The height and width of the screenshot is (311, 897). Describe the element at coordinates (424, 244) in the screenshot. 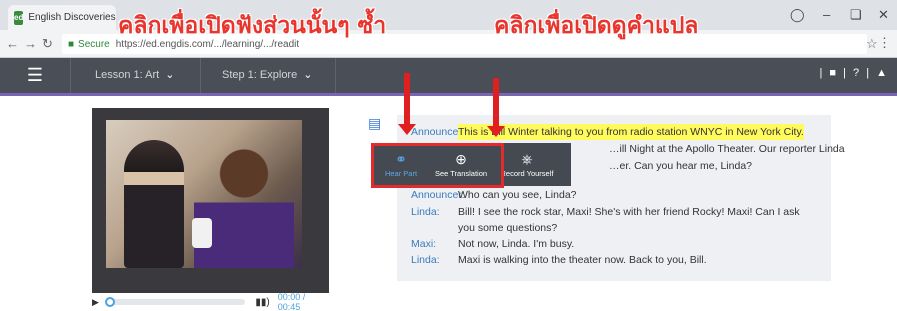

I see `speaker-name: Maxi:` at that location.